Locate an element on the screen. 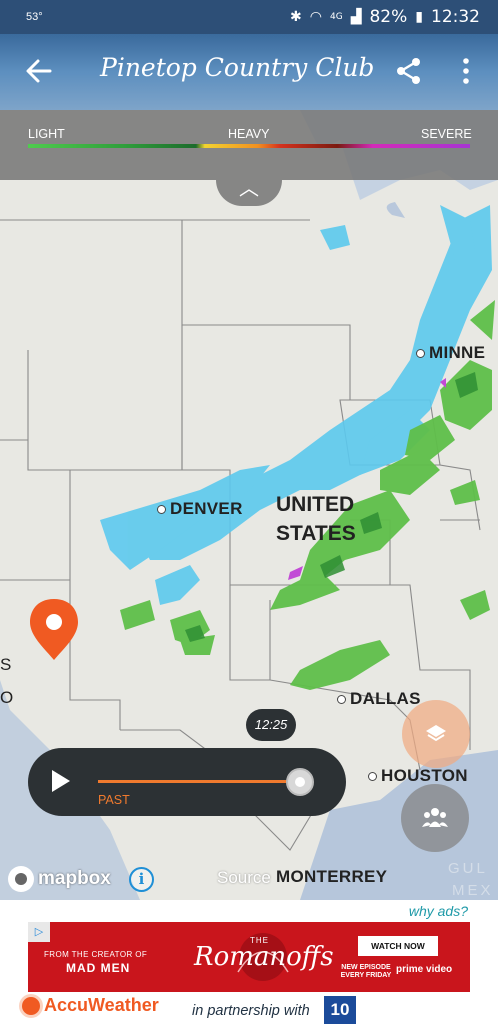 This screenshot has height=1024, width=498. legend-light: LIGHT is located at coordinates (46, 134).